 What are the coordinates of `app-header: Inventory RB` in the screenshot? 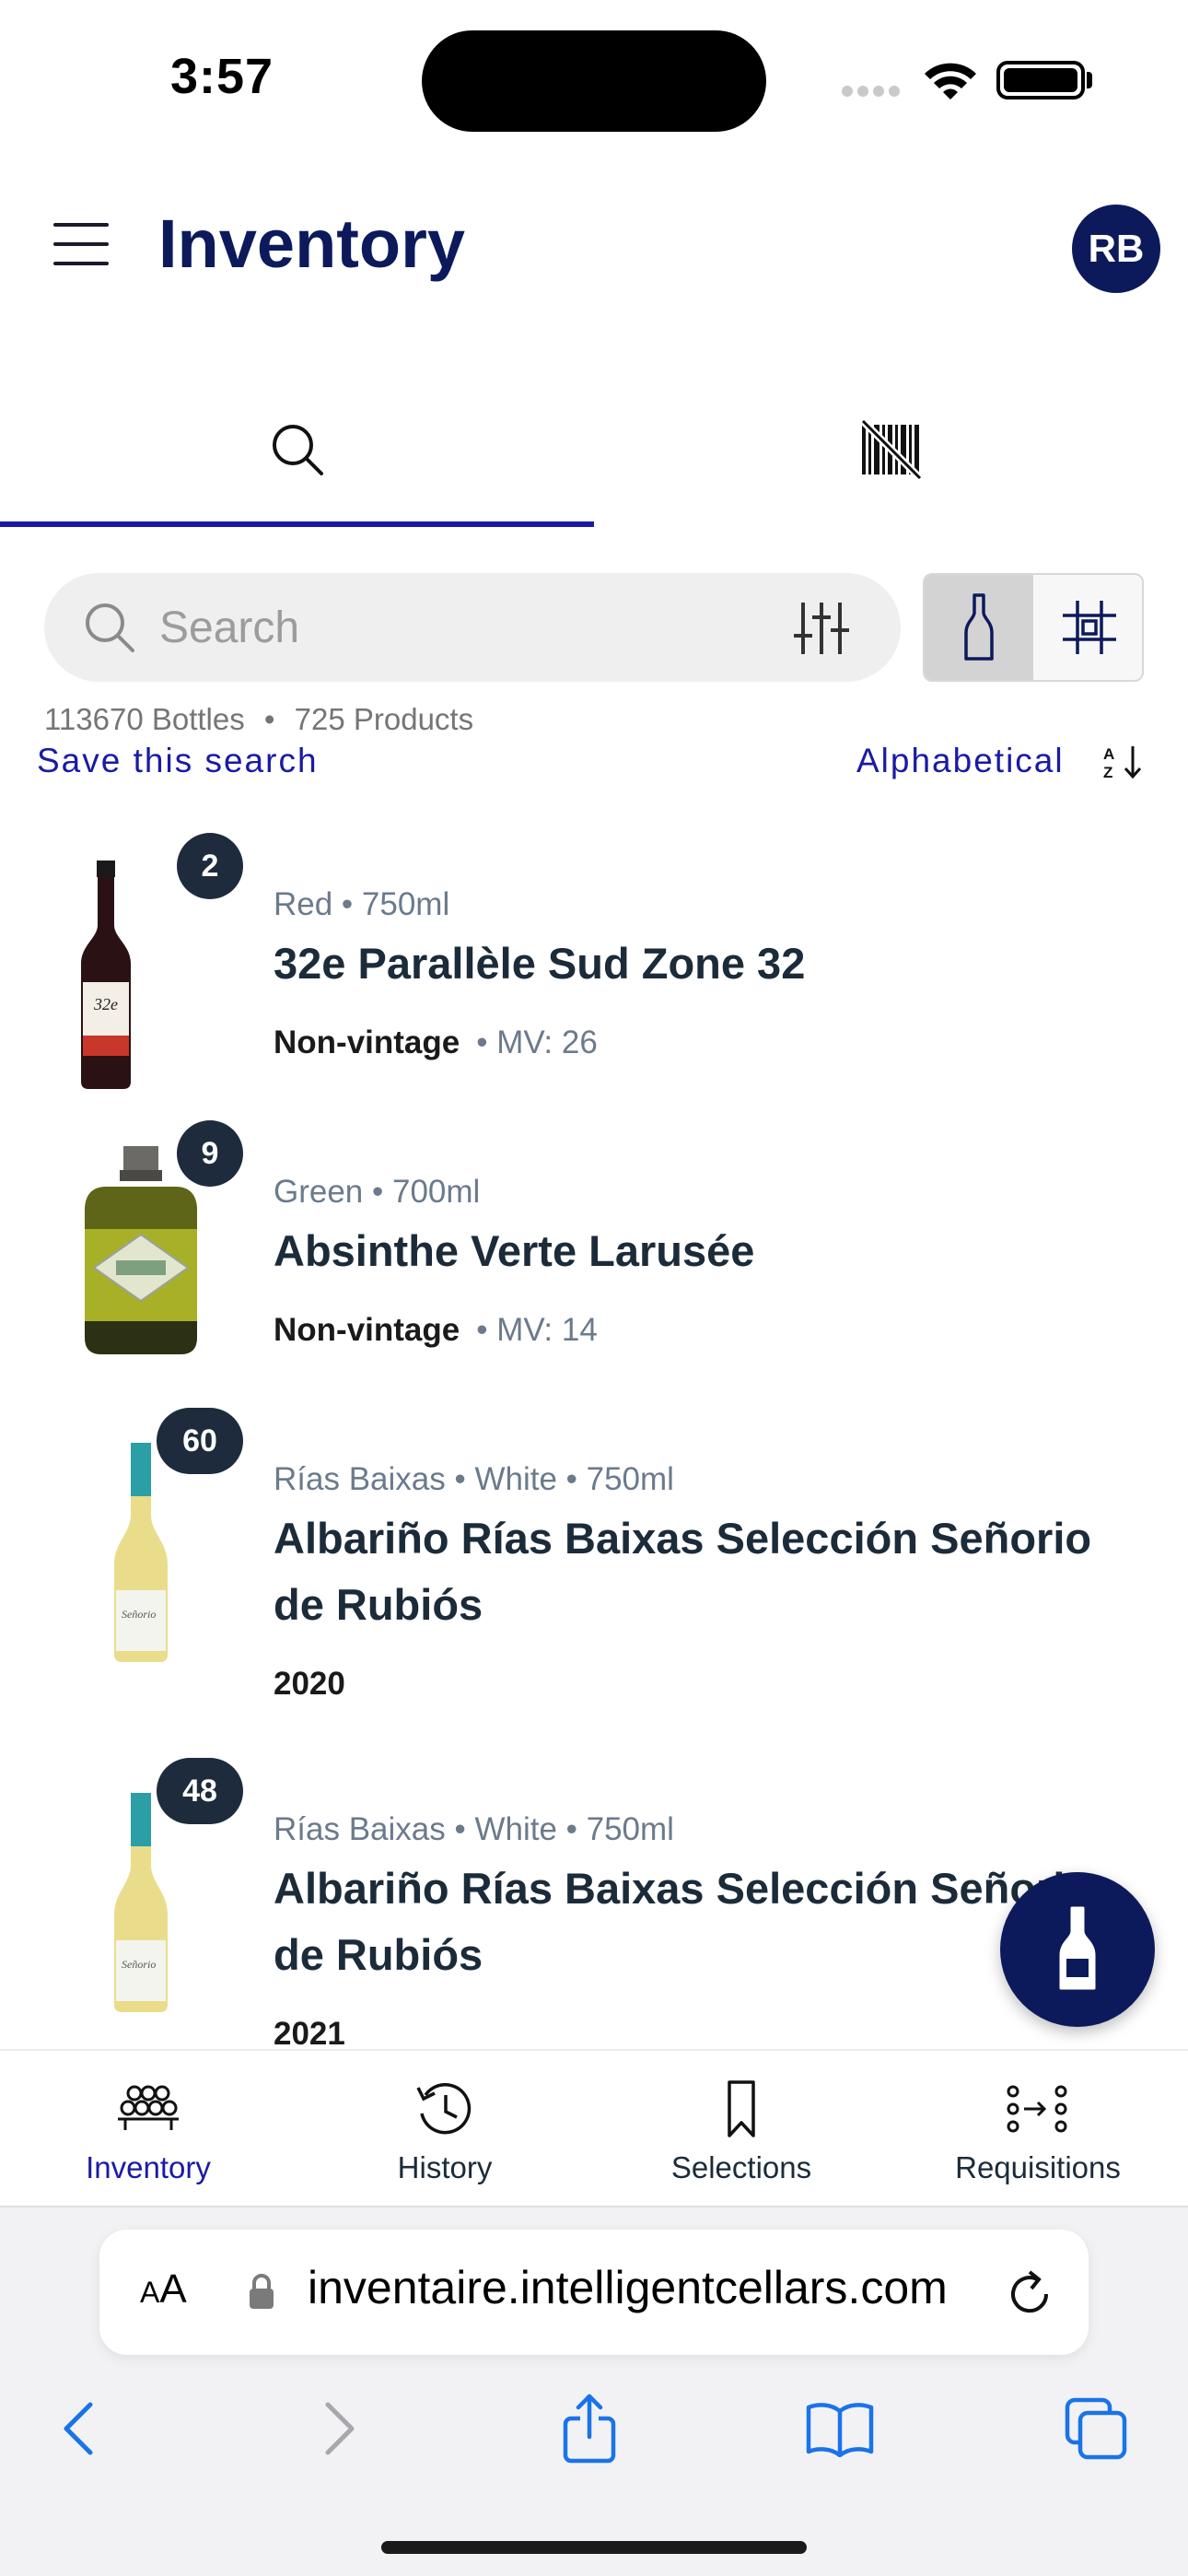 It's located at (594, 248).